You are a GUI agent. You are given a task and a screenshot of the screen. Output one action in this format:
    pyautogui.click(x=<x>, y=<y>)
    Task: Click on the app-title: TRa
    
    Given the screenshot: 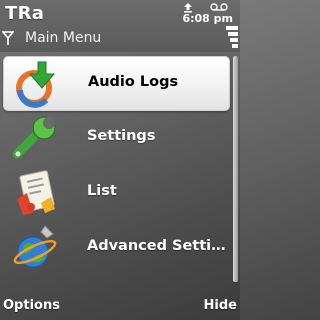 What is the action you would take?
    pyautogui.click(x=25, y=13)
    